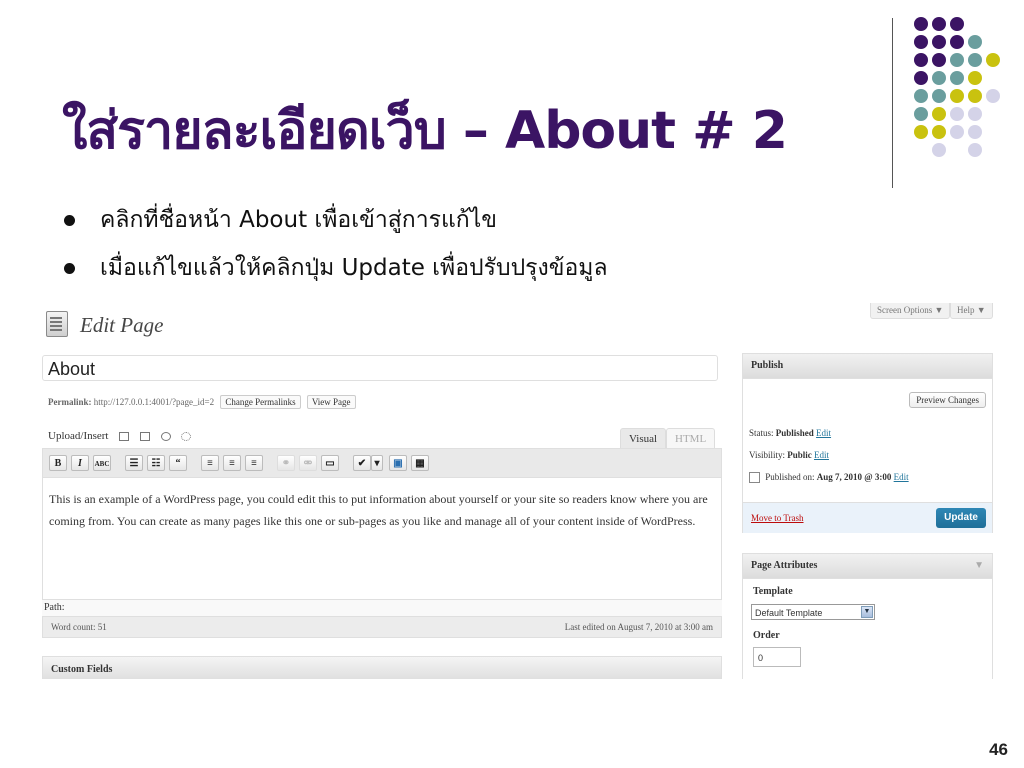  I want to click on last-edited: Last edited on August 7, 2010 at 3:00 am, so click(638, 627).